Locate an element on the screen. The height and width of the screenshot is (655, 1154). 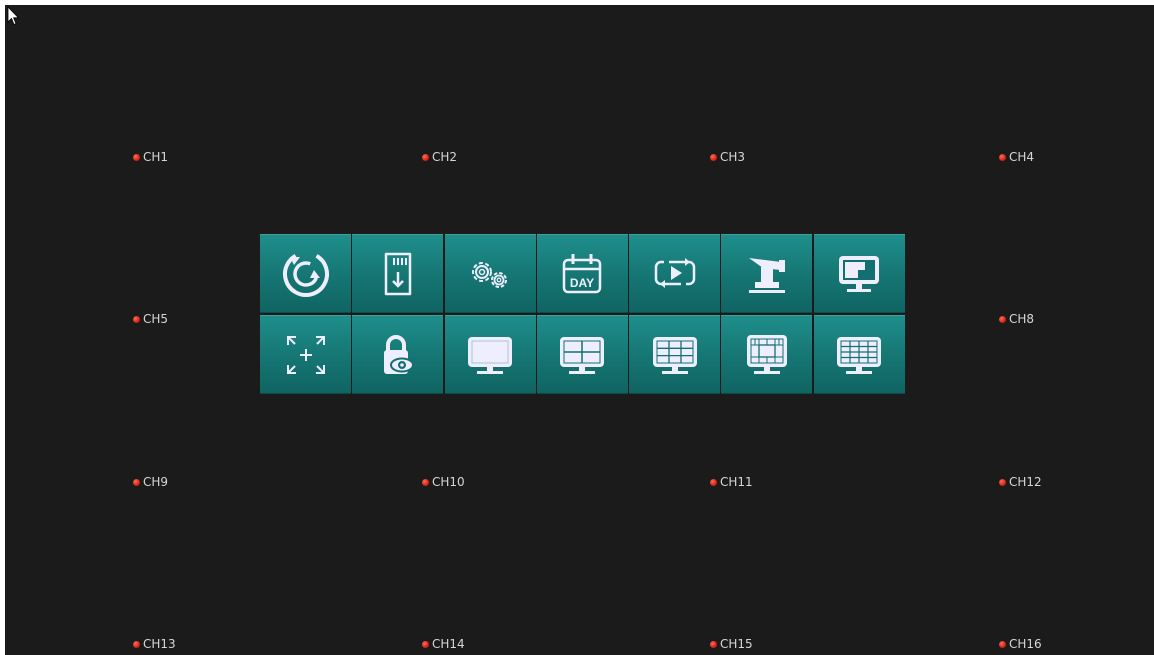
channel-12: CH12 is located at coordinates (1020, 482).